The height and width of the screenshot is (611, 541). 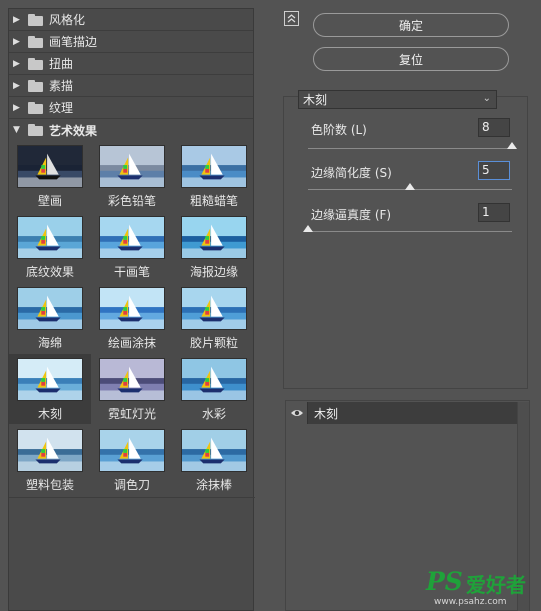 What do you see at coordinates (49, 343) in the screenshot?
I see `filter-name: 海绵` at bounding box center [49, 343].